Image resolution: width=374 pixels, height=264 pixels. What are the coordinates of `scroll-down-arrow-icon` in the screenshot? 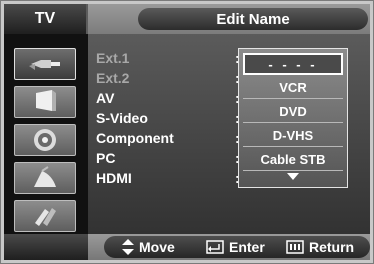 It's located at (293, 176).